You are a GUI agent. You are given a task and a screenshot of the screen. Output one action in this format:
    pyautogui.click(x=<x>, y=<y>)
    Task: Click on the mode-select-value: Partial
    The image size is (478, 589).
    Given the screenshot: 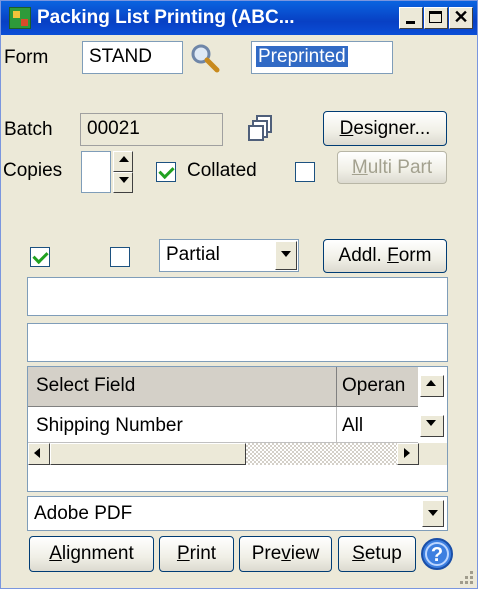 What is the action you would take?
    pyautogui.click(x=193, y=254)
    